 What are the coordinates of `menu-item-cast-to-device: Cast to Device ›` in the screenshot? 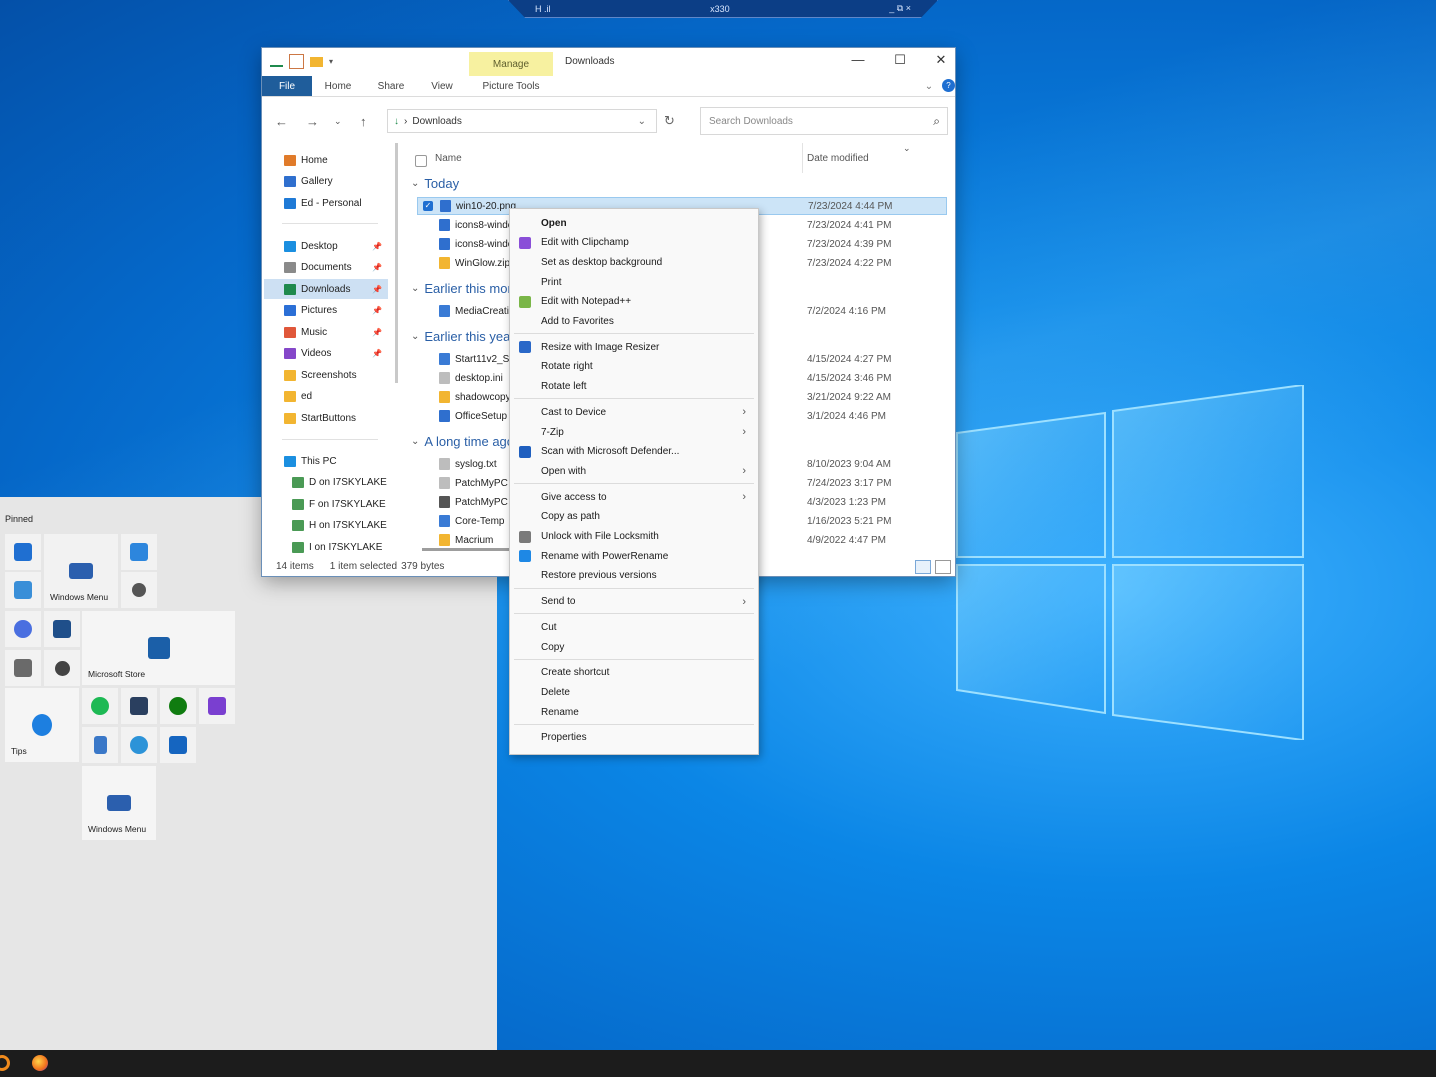 It's located at (634, 412).